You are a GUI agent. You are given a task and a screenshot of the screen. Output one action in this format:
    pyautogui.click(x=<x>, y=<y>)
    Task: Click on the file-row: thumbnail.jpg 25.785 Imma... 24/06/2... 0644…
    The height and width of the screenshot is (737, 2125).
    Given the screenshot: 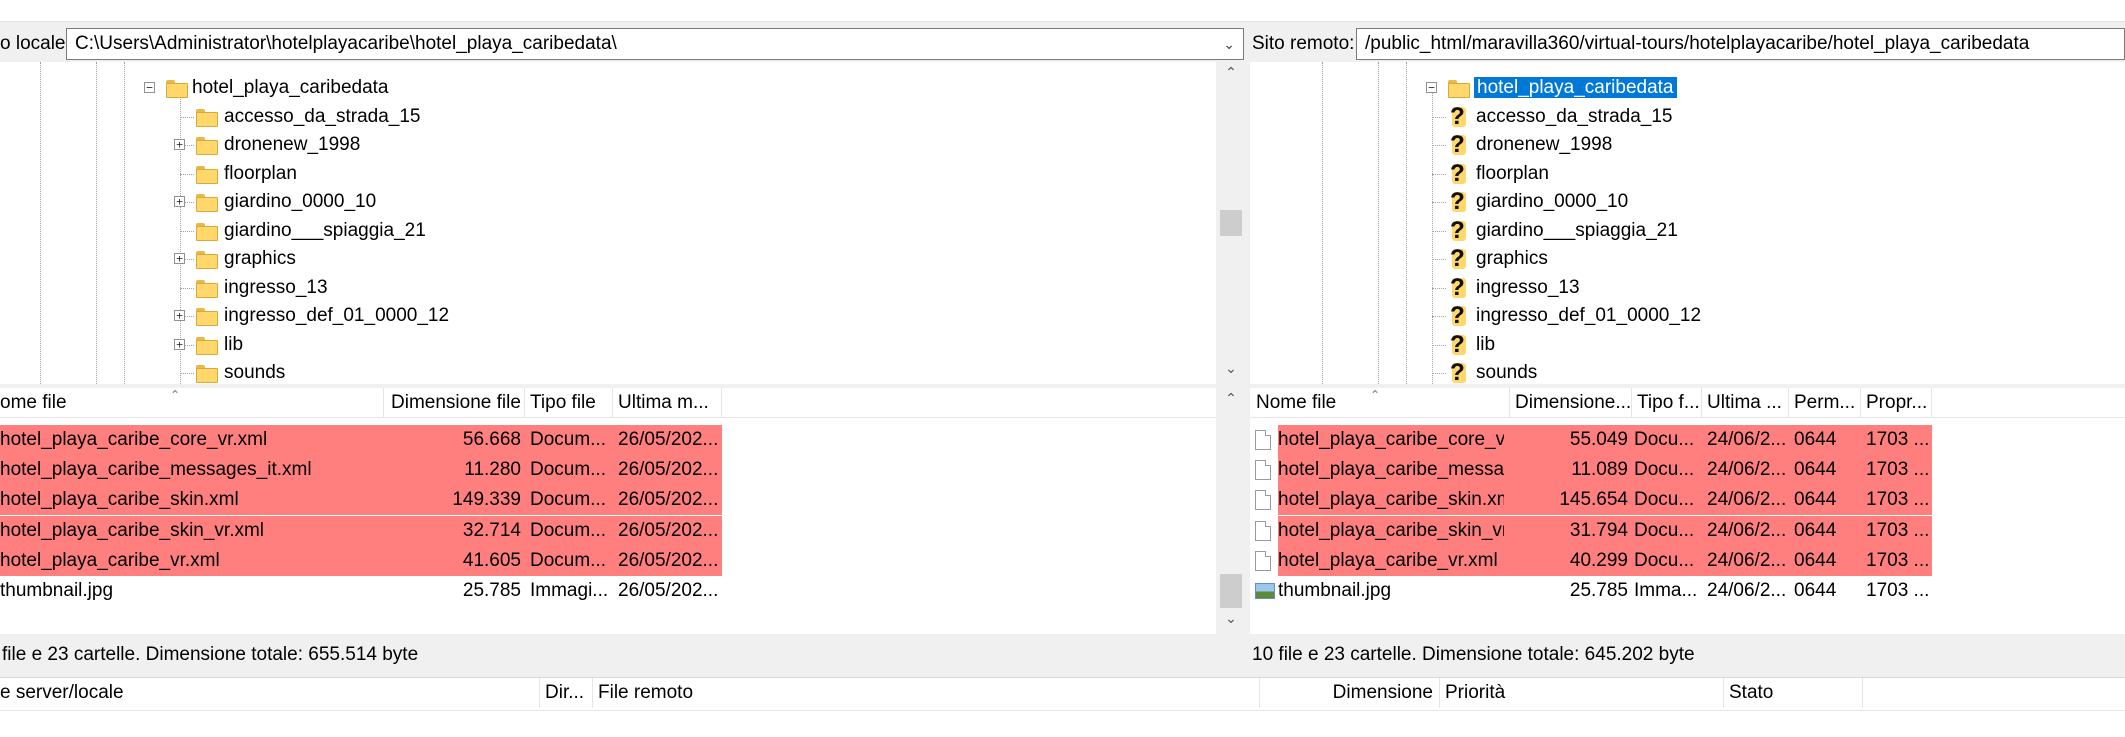 What is the action you would take?
    pyautogui.click(x=1593, y=591)
    